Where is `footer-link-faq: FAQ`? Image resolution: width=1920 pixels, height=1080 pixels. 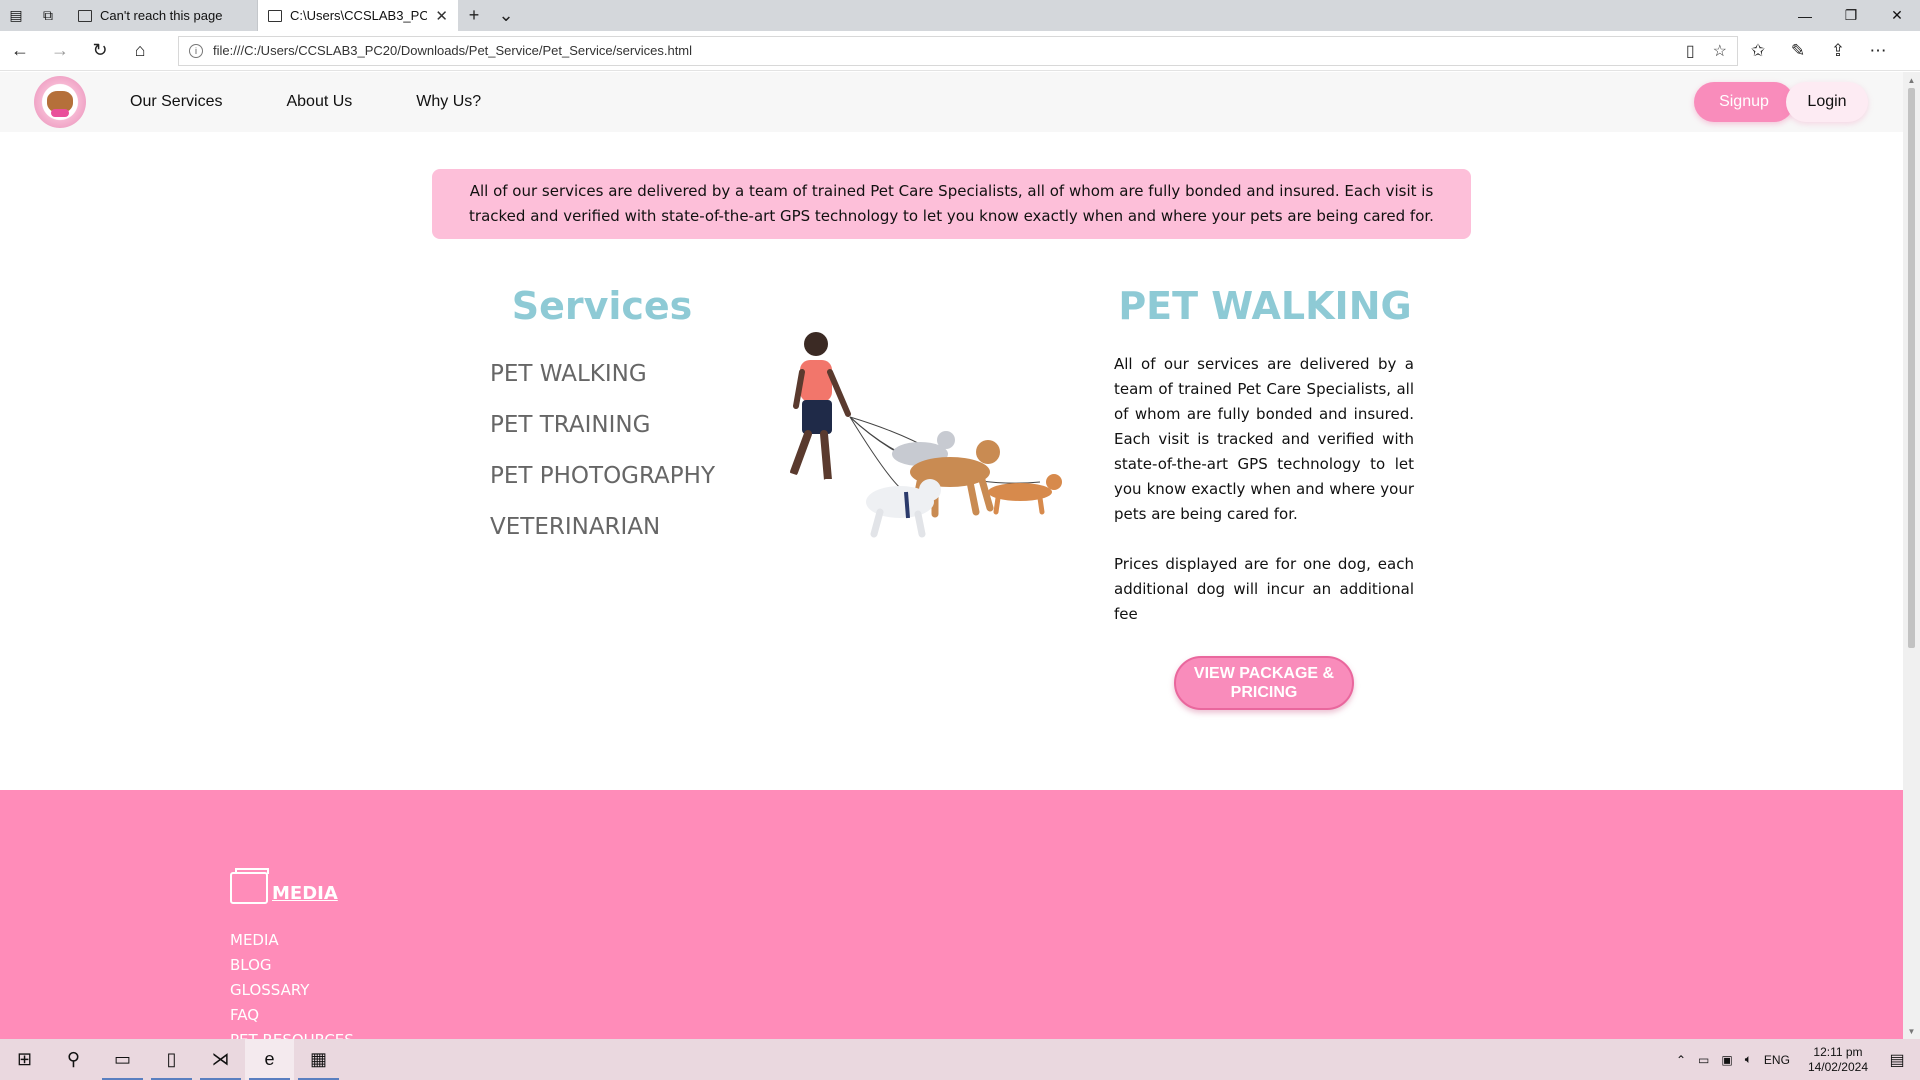
footer-link-faq: FAQ is located at coordinates (292, 1015).